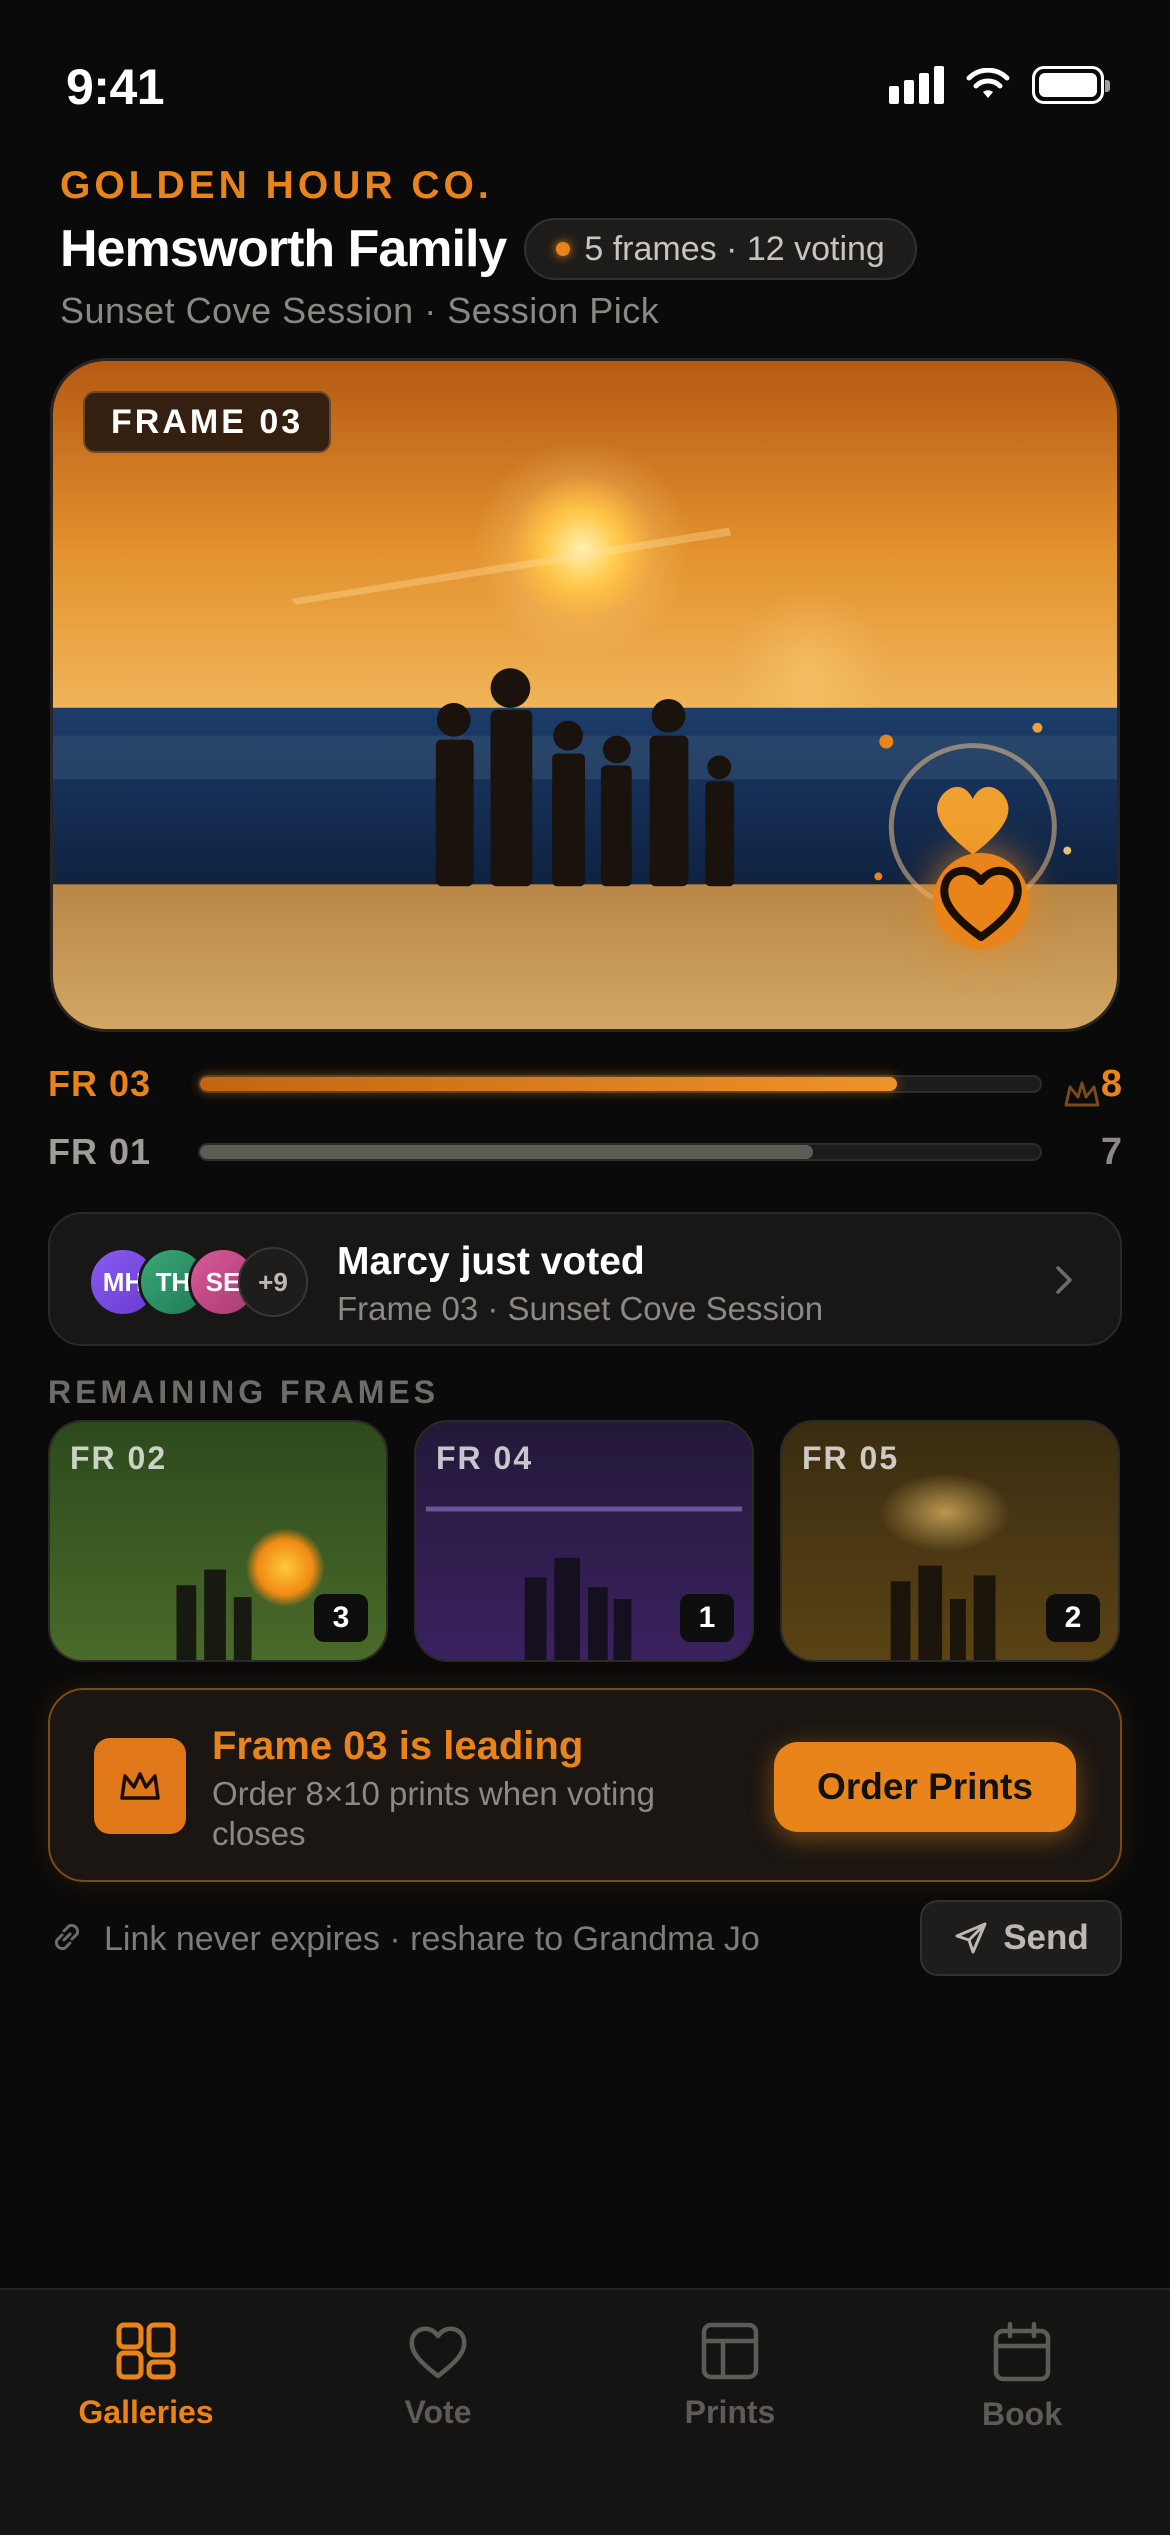 Image resolution: width=1170 pixels, height=2535 pixels. I want to click on vote-count-badge: 3, so click(341, 1618).